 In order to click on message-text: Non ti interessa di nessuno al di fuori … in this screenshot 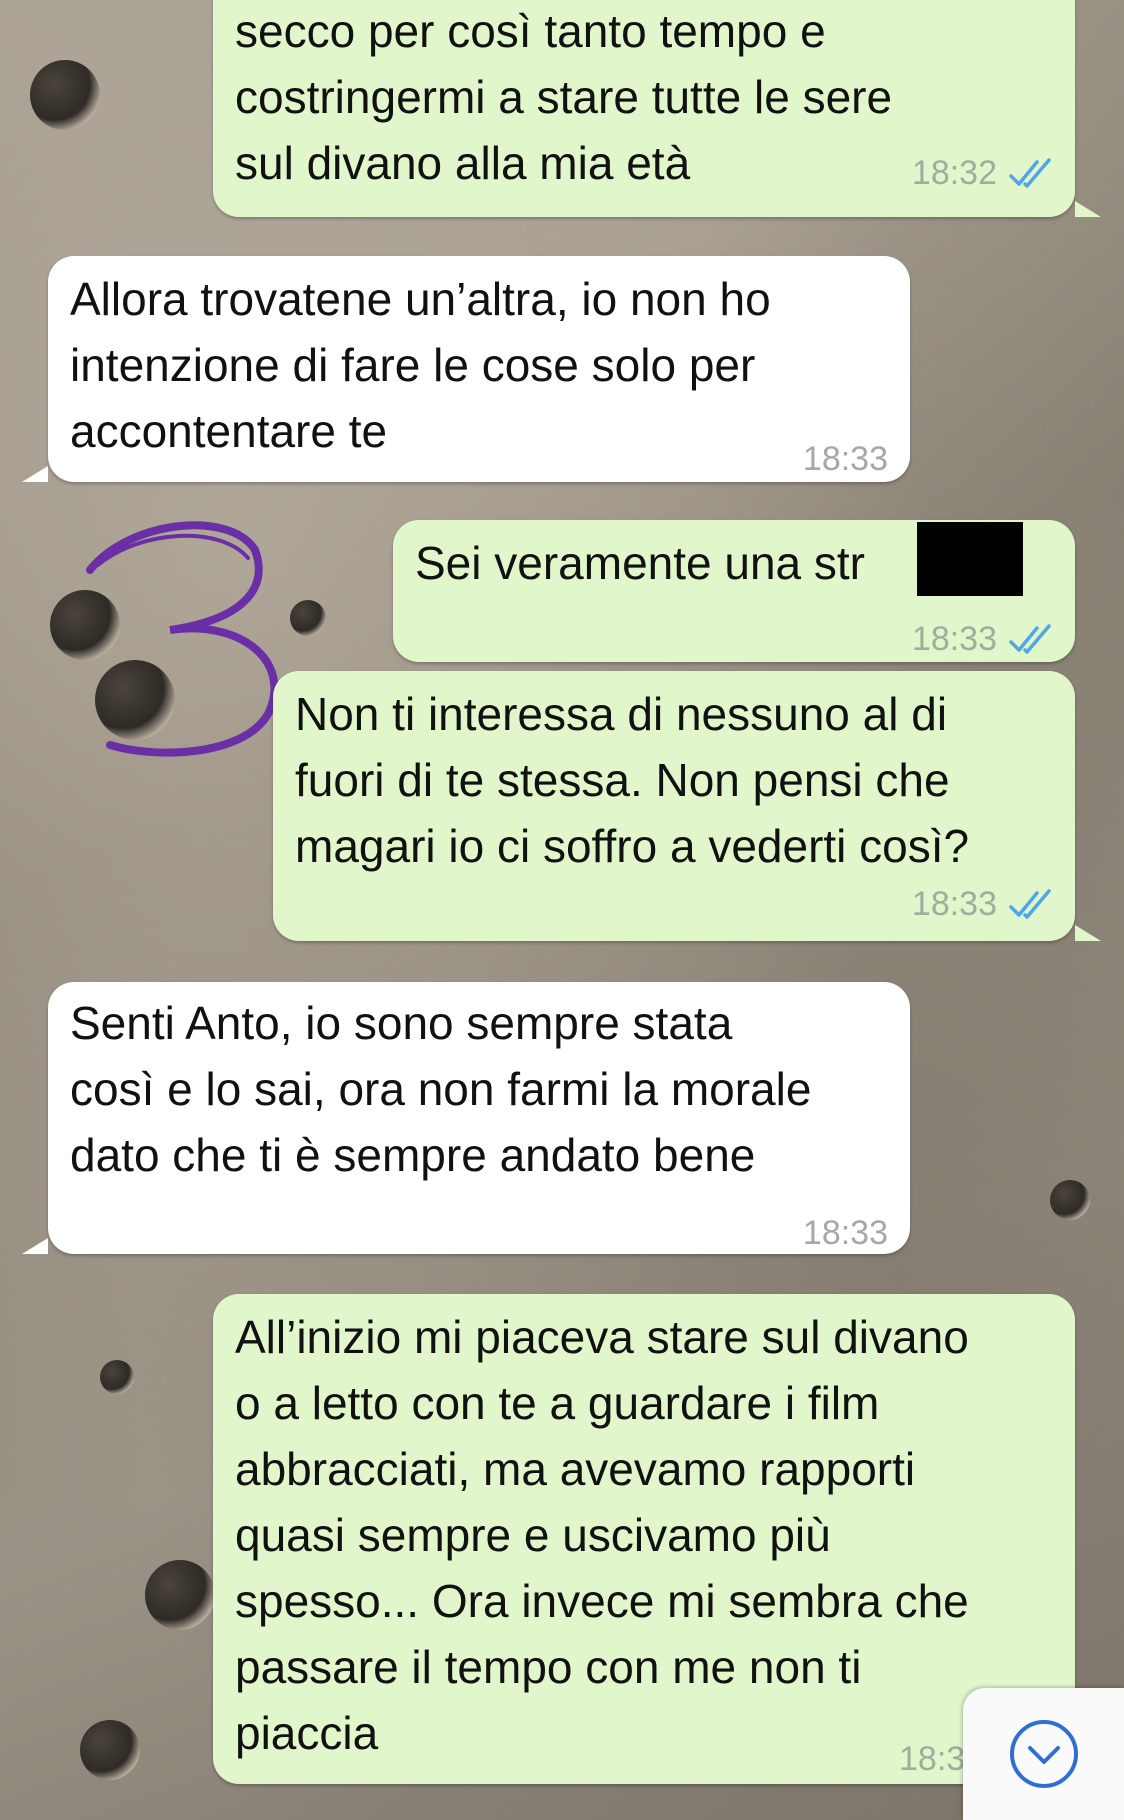, I will do `click(632, 780)`.